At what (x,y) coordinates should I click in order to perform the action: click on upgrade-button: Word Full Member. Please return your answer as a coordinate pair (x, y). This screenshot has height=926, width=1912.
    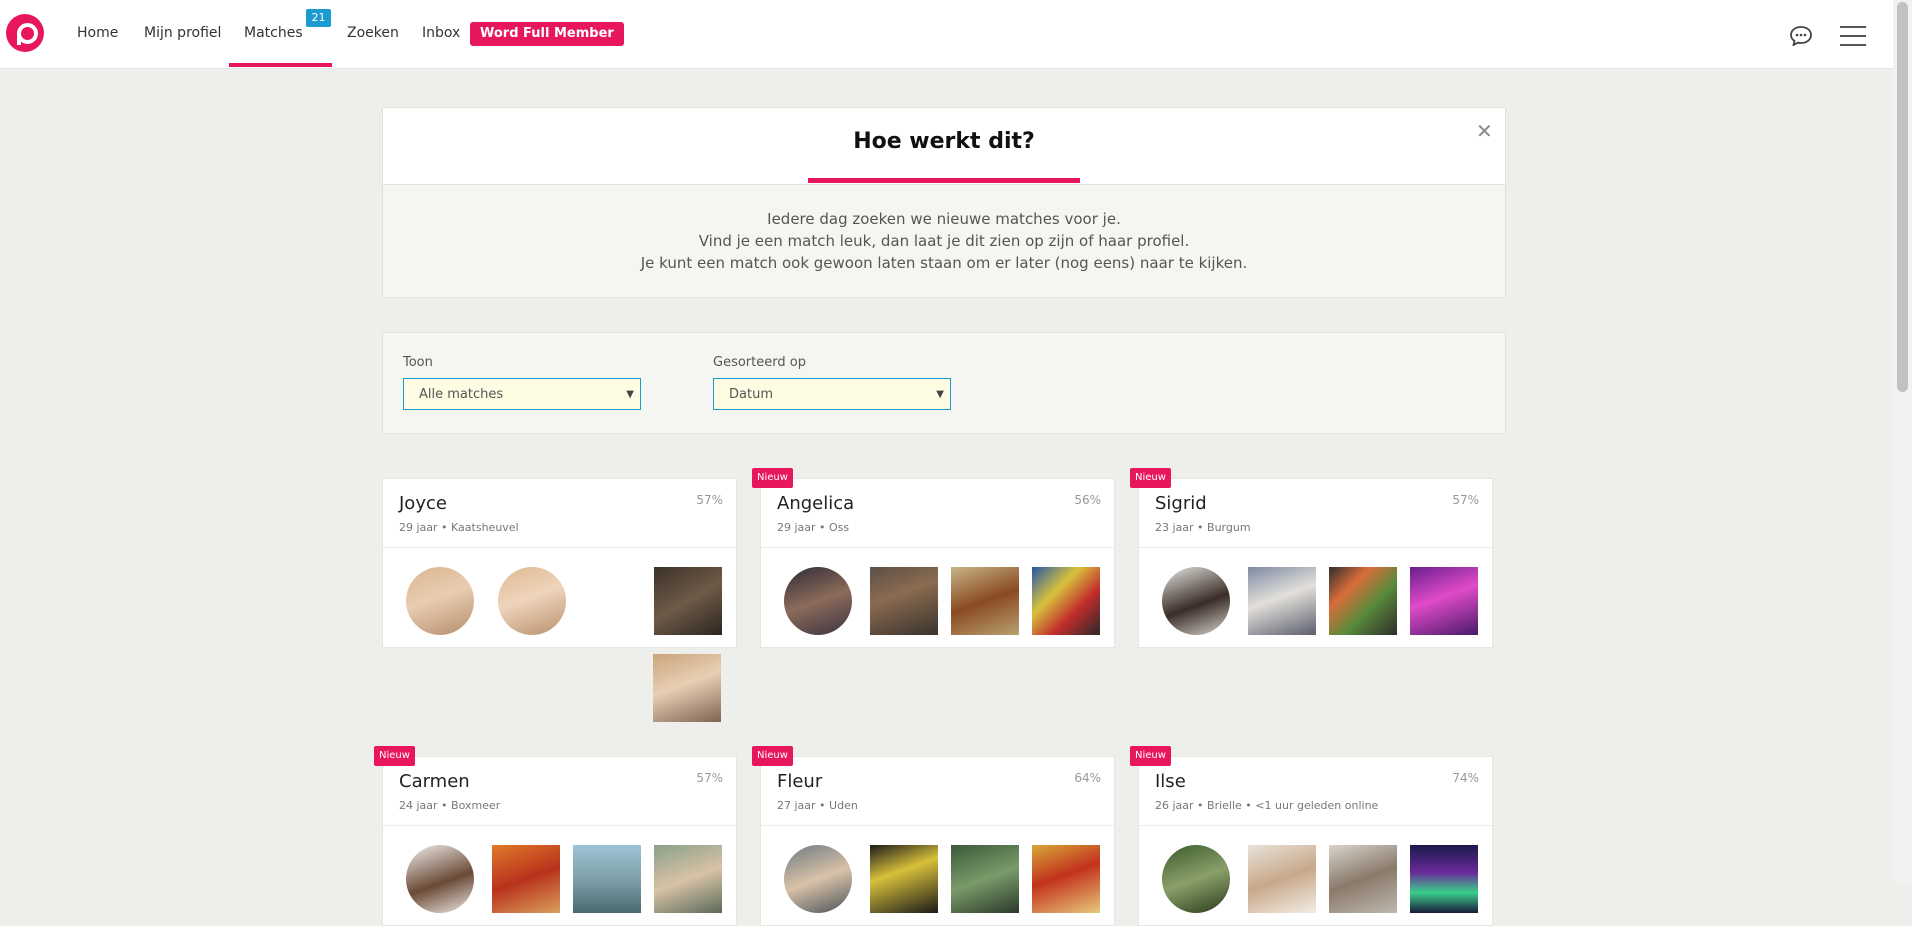
    Looking at the image, I should click on (547, 34).